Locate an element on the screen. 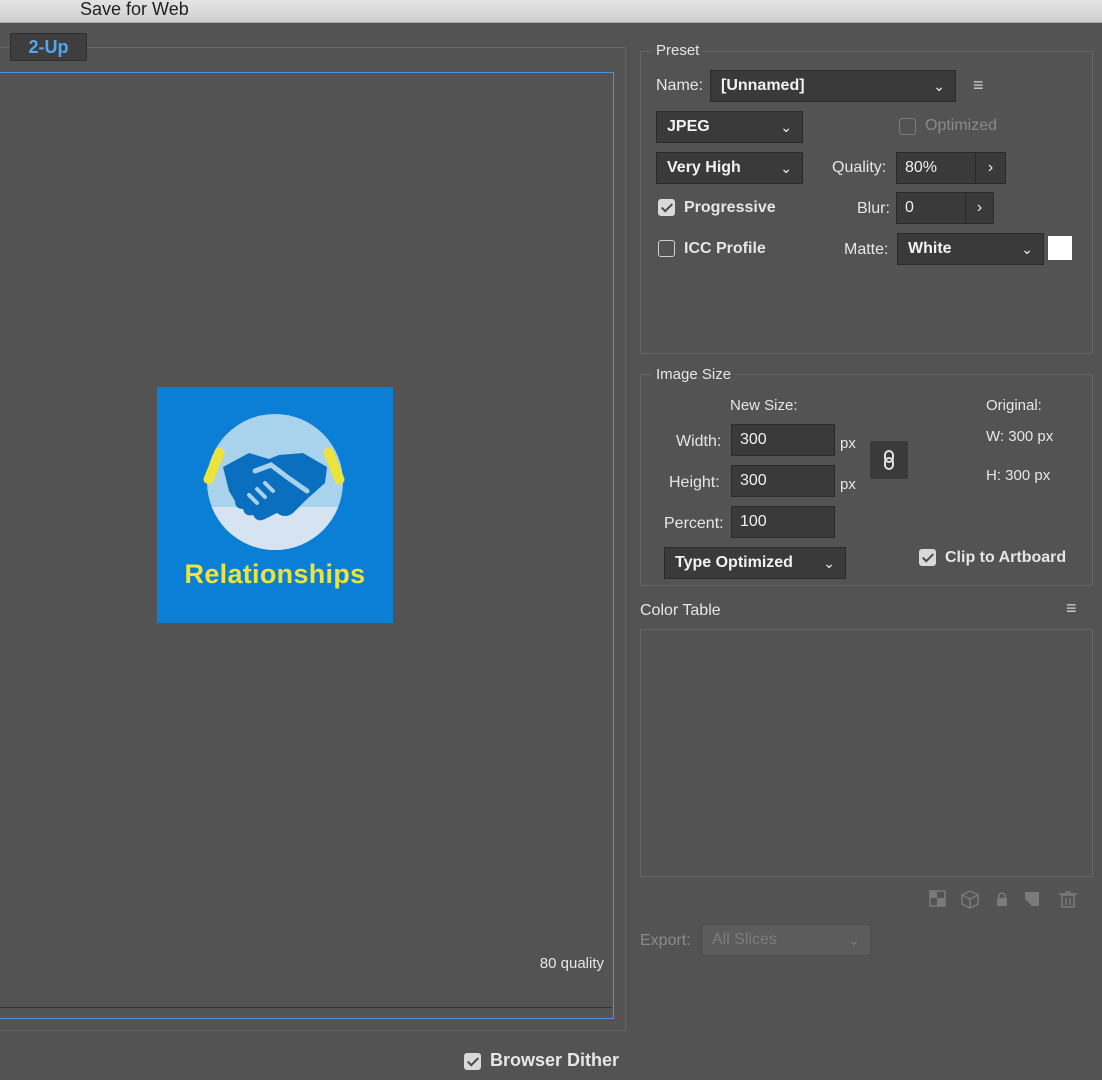 The image size is (1102, 1080). resample-value: Type Optimized is located at coordinates (734, 562).